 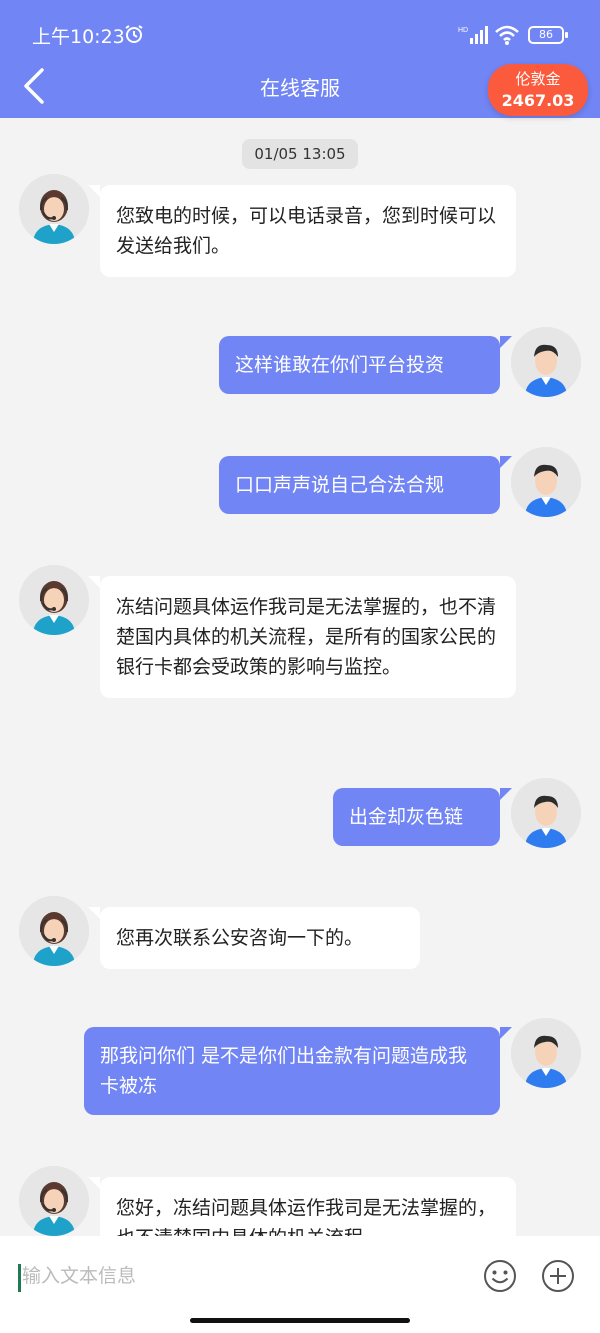 I want to click on message-bubble-user: 那我问你们 是不是你们出金款有问题造成我卡被冻, so click(x=298, y=1071).